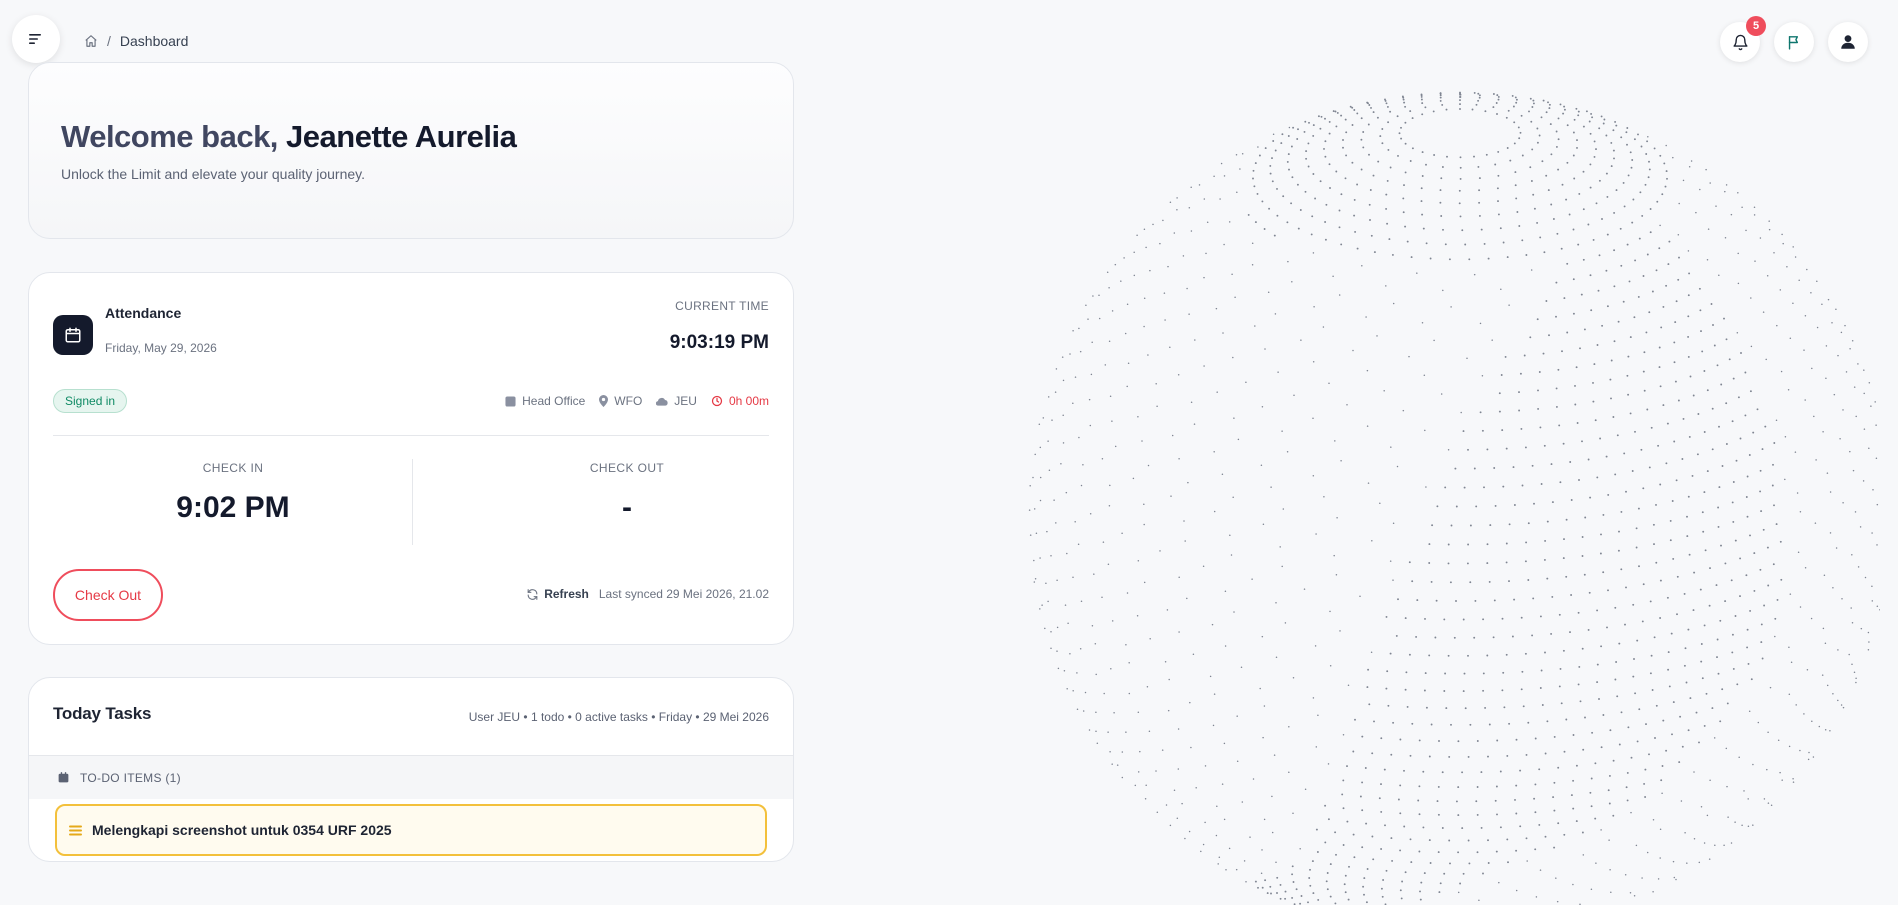 This screenshot has width=1898, height=905. What do you see at coordinates (90, 401) in the screenshot?
I see `status-badge: Signed in` at bounding box center [90, 401].